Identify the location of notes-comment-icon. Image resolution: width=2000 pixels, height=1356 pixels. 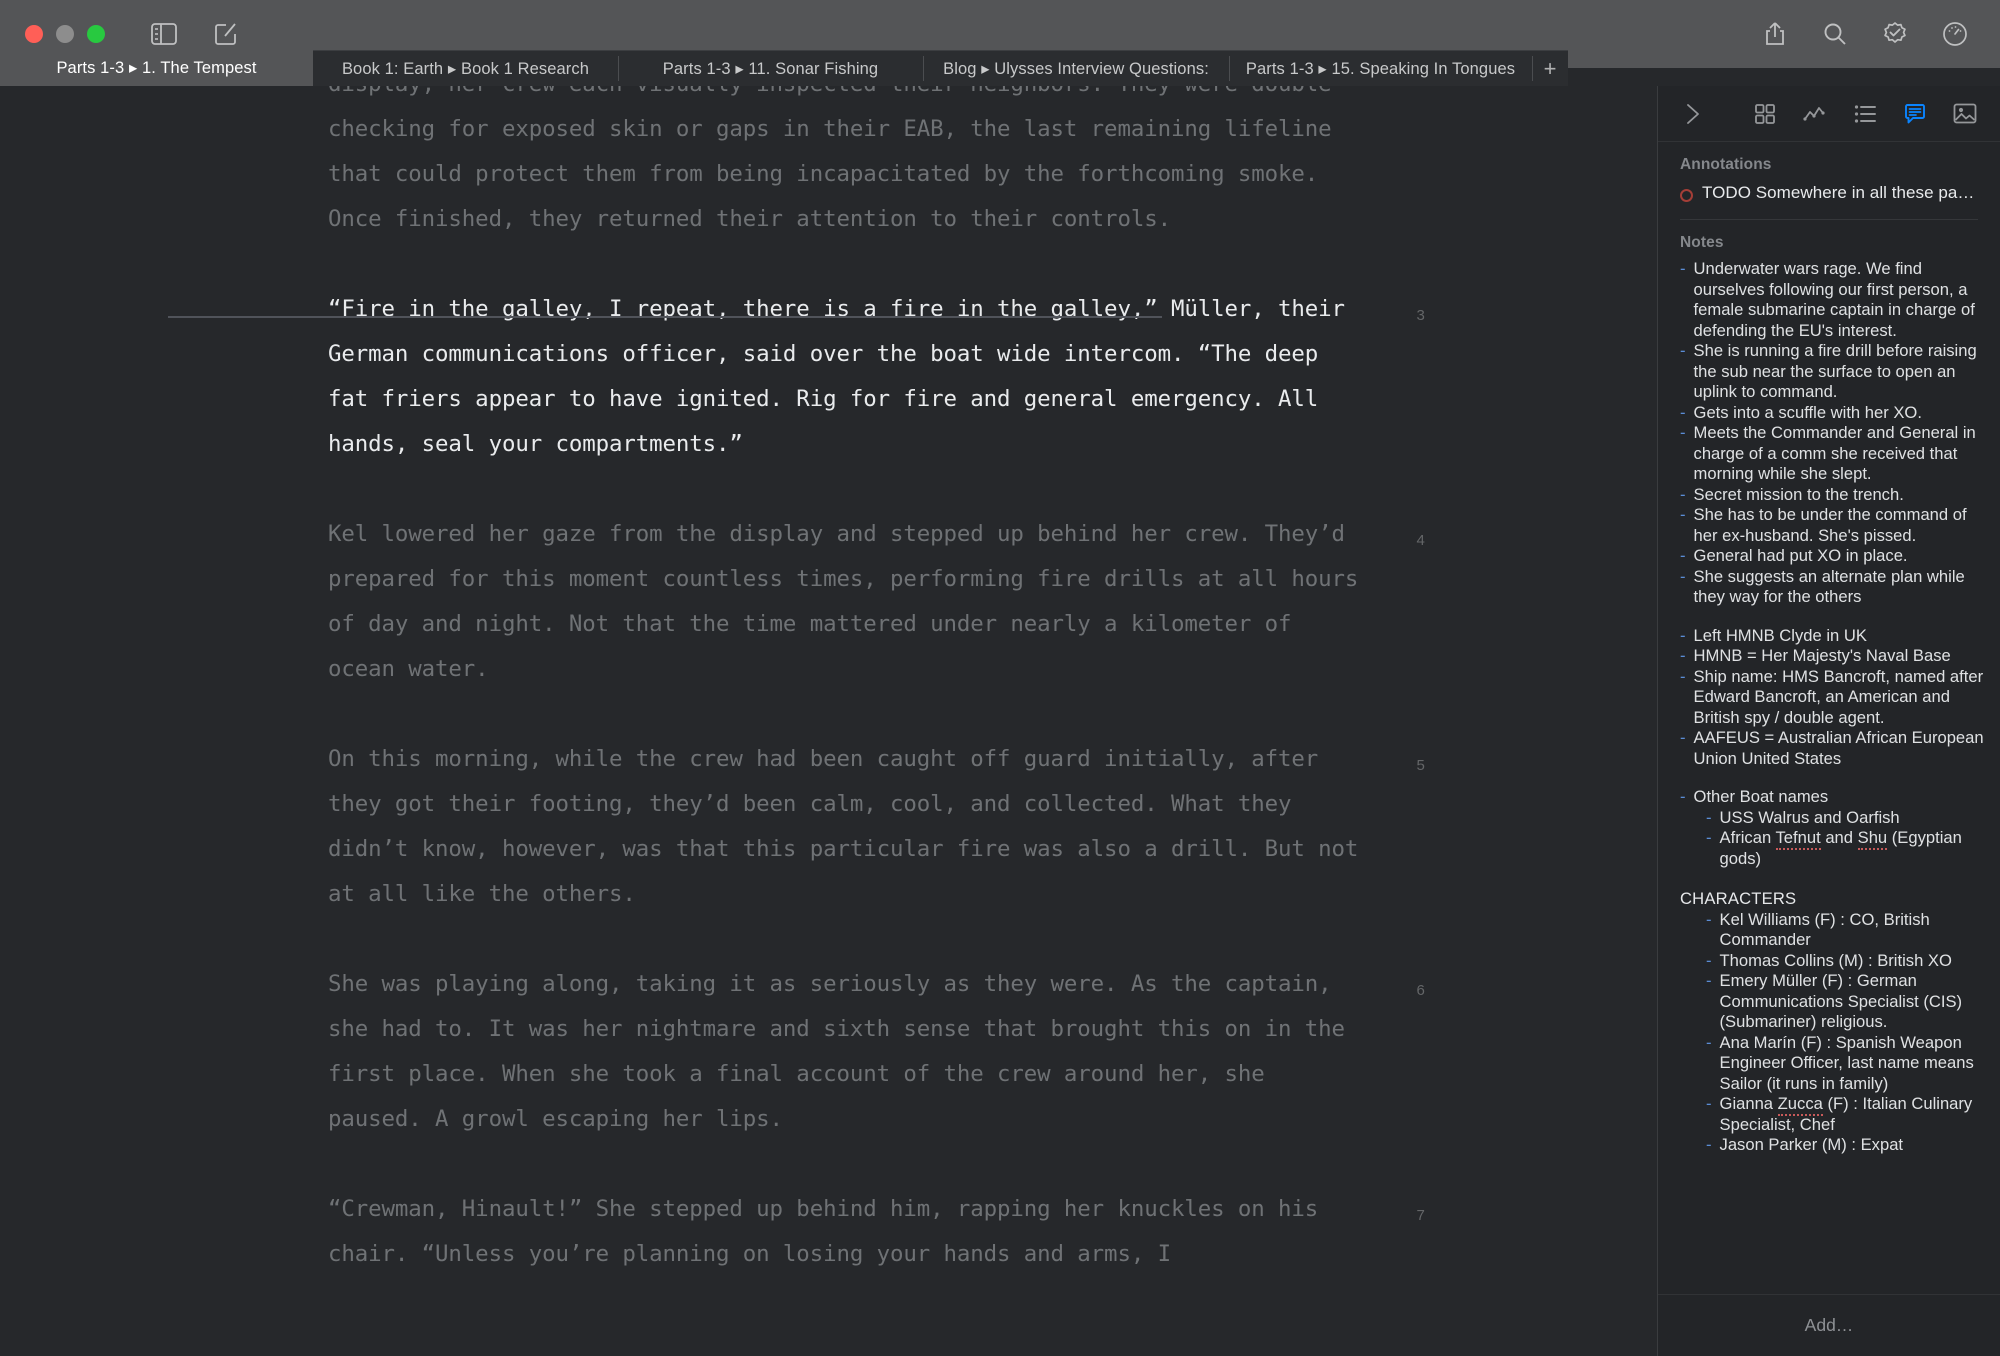
(1915, 114).